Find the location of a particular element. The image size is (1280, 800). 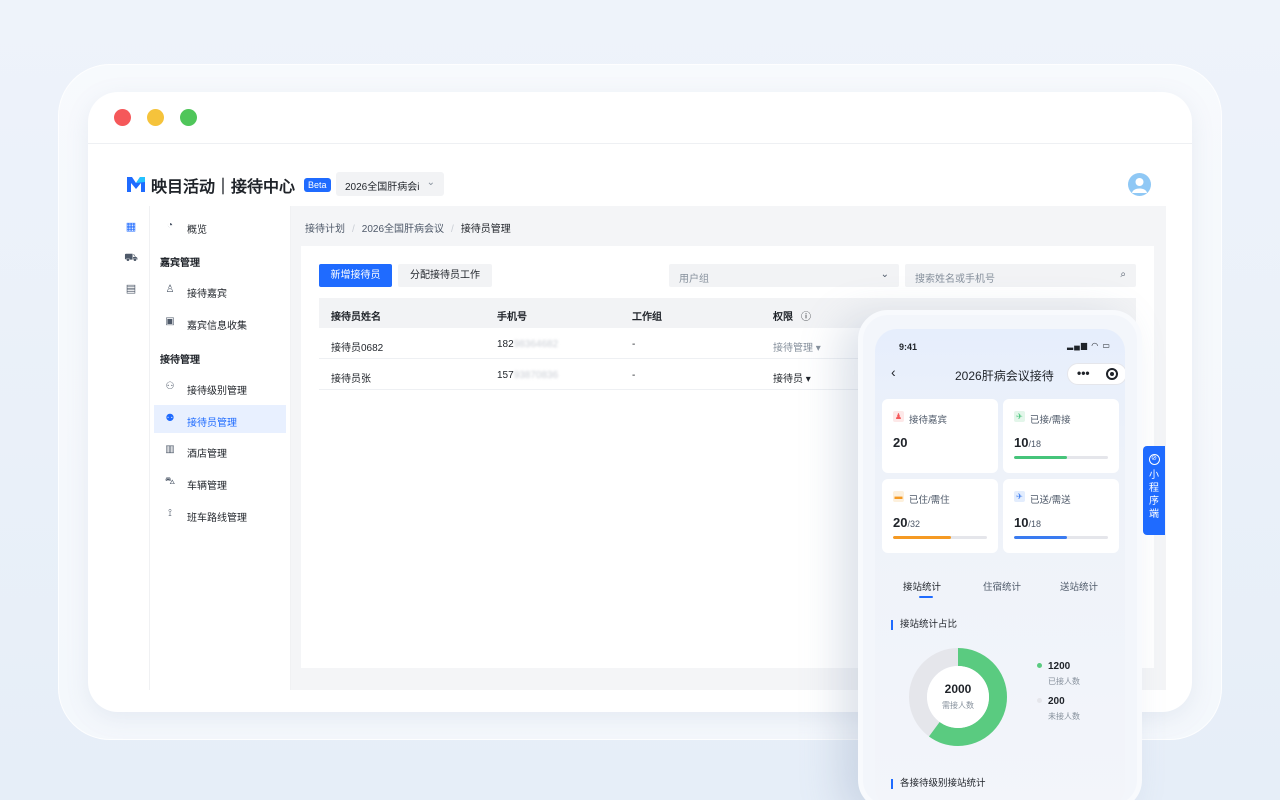

side-tab-char: 端 is located at coordinates (1154, 514).